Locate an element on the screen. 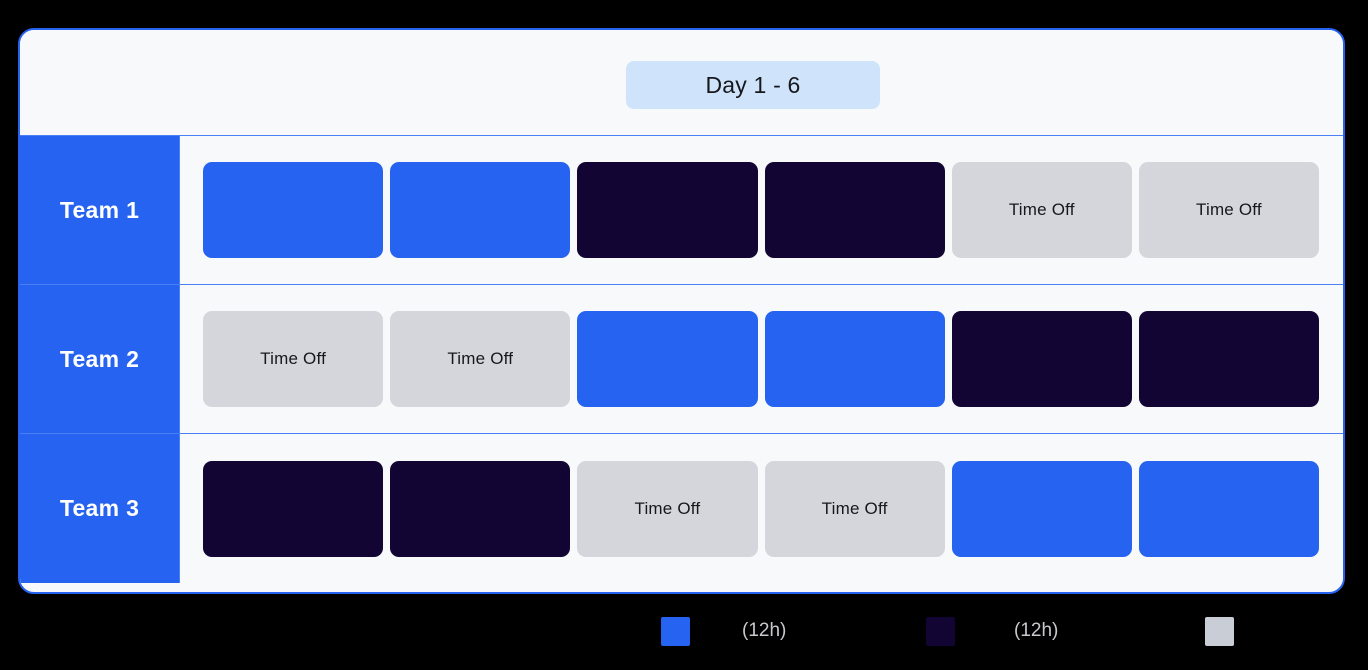 This screenshot has width=1368, height=670. schedule-legend: (12h) (12h) is located at coordinates (684, 634).